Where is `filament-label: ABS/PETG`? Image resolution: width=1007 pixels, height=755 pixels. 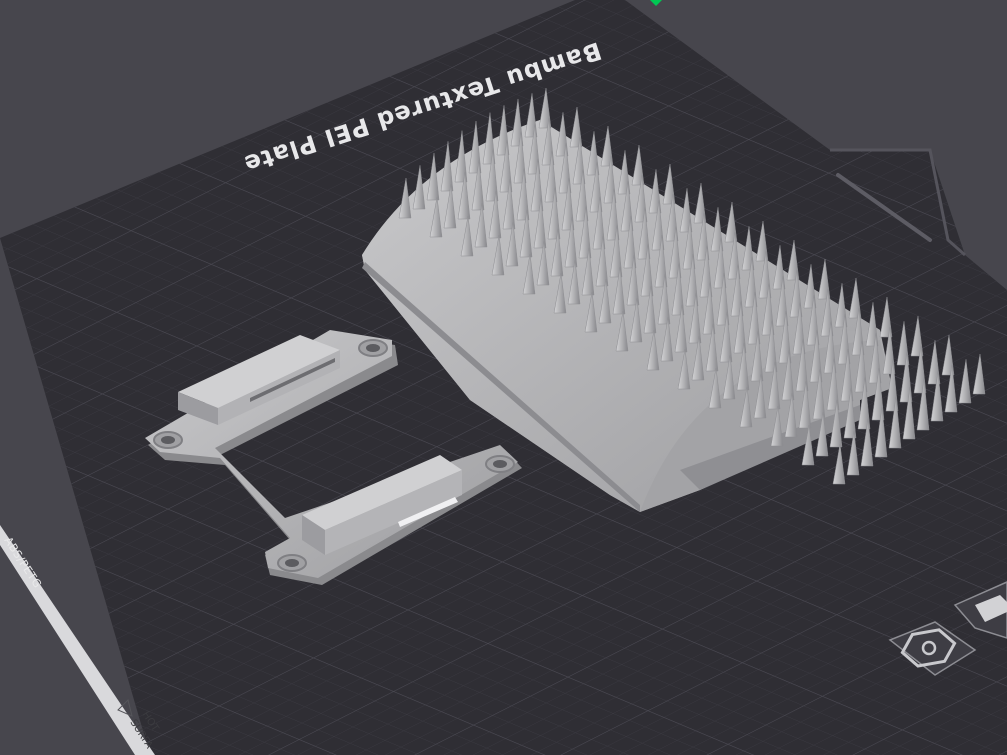 filament-label: ABS/PETG is located at coordinates (22, 563).